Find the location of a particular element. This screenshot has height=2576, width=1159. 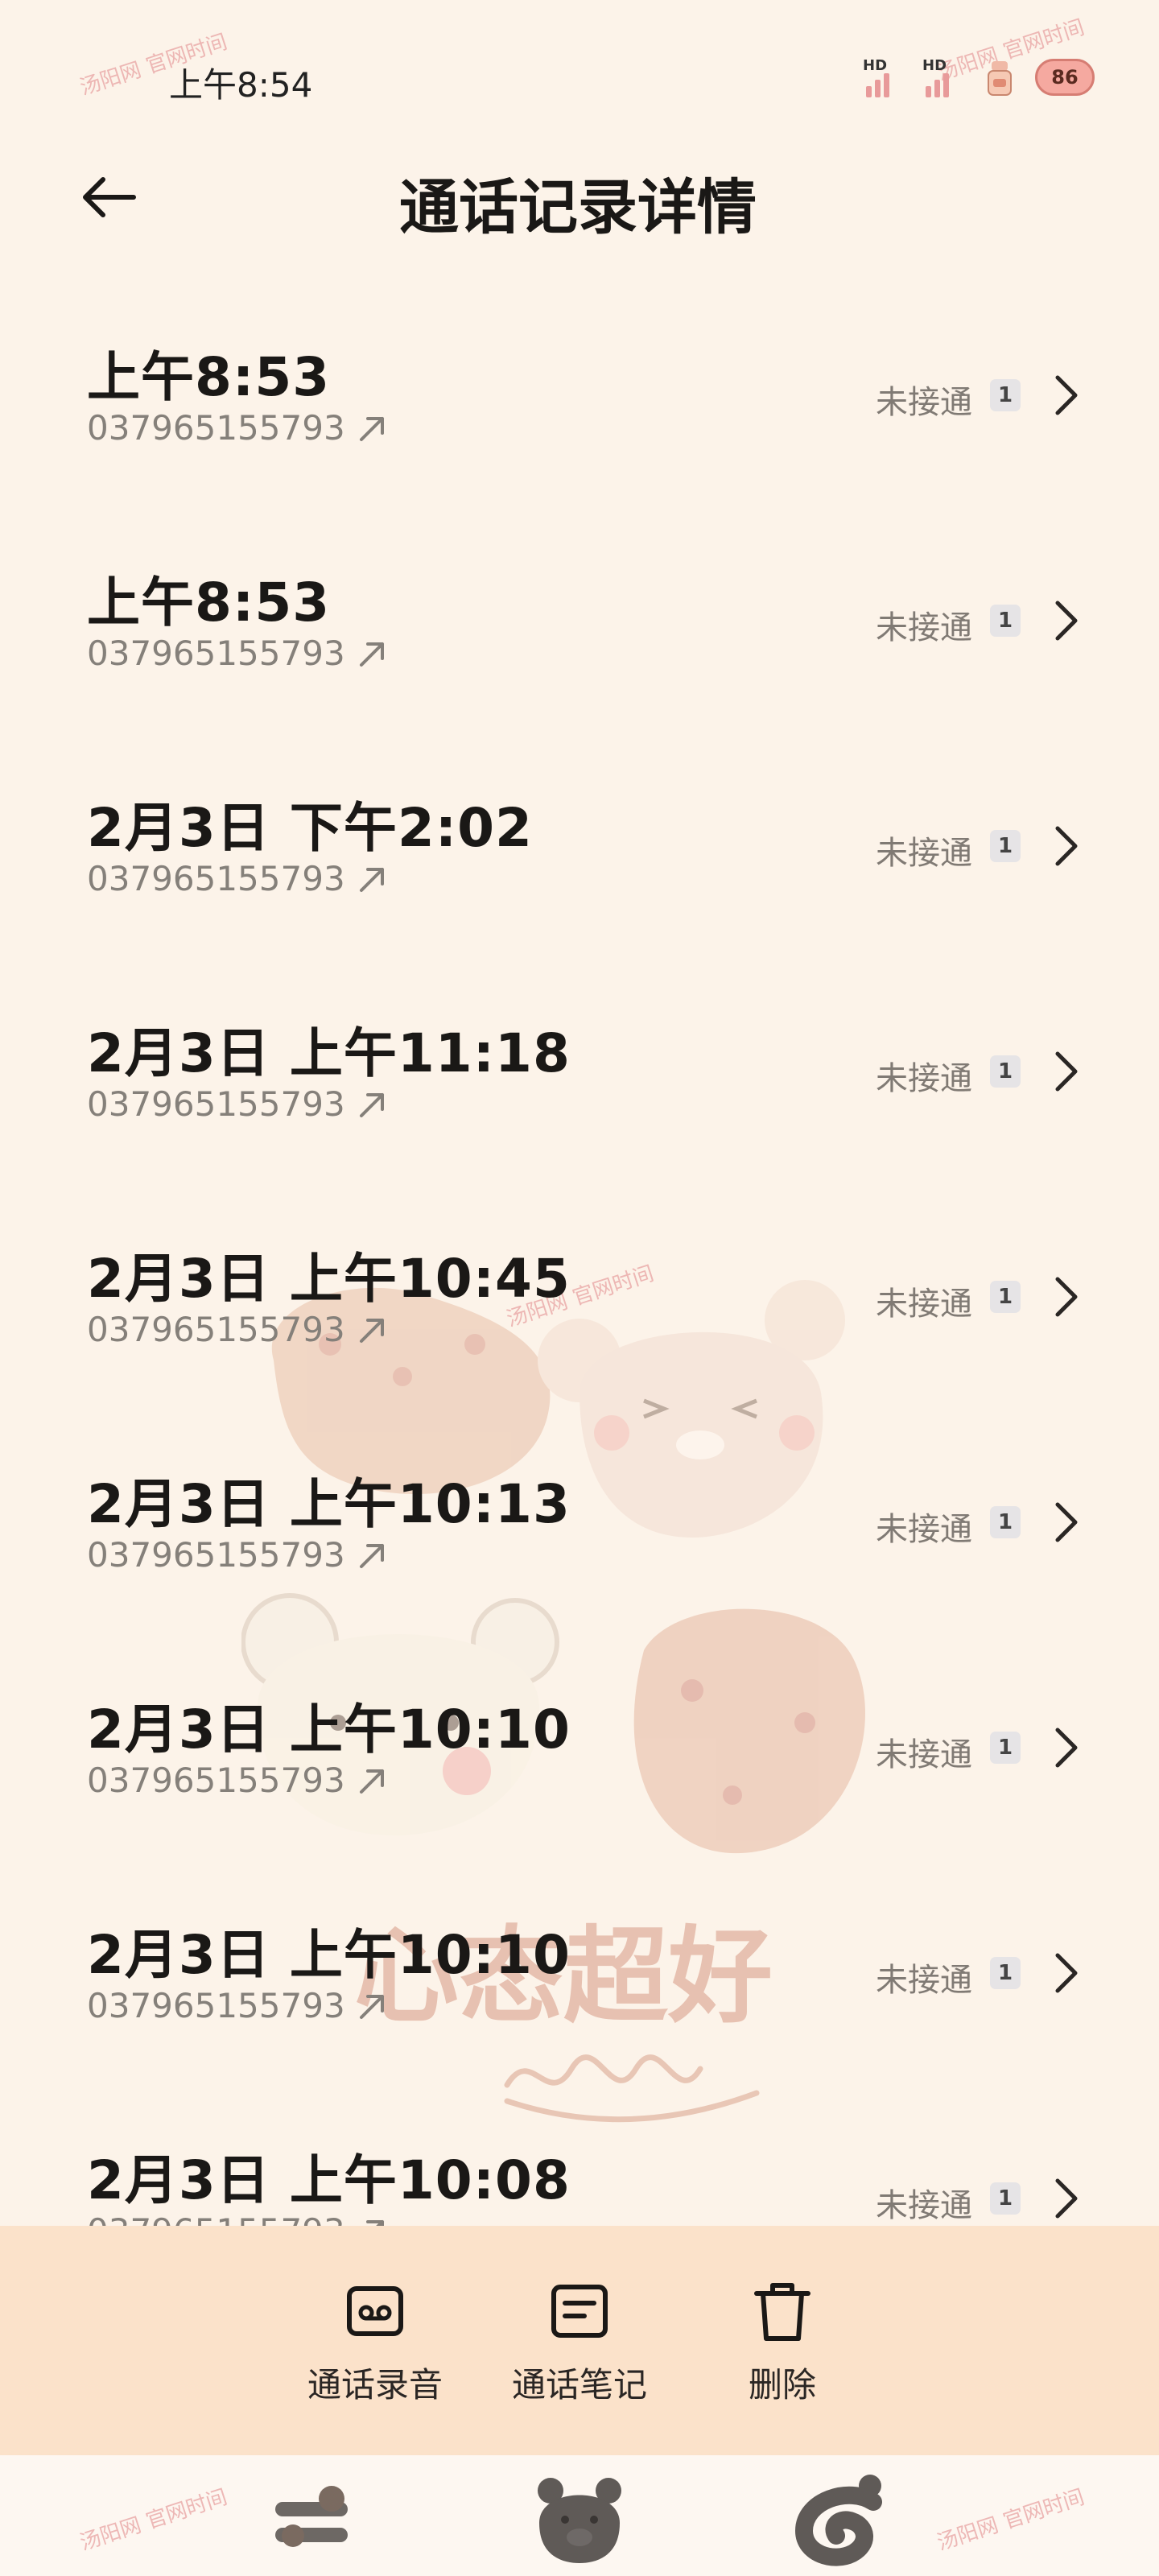

page-title: 通话记录详情 is located at coordinates (578, 207).